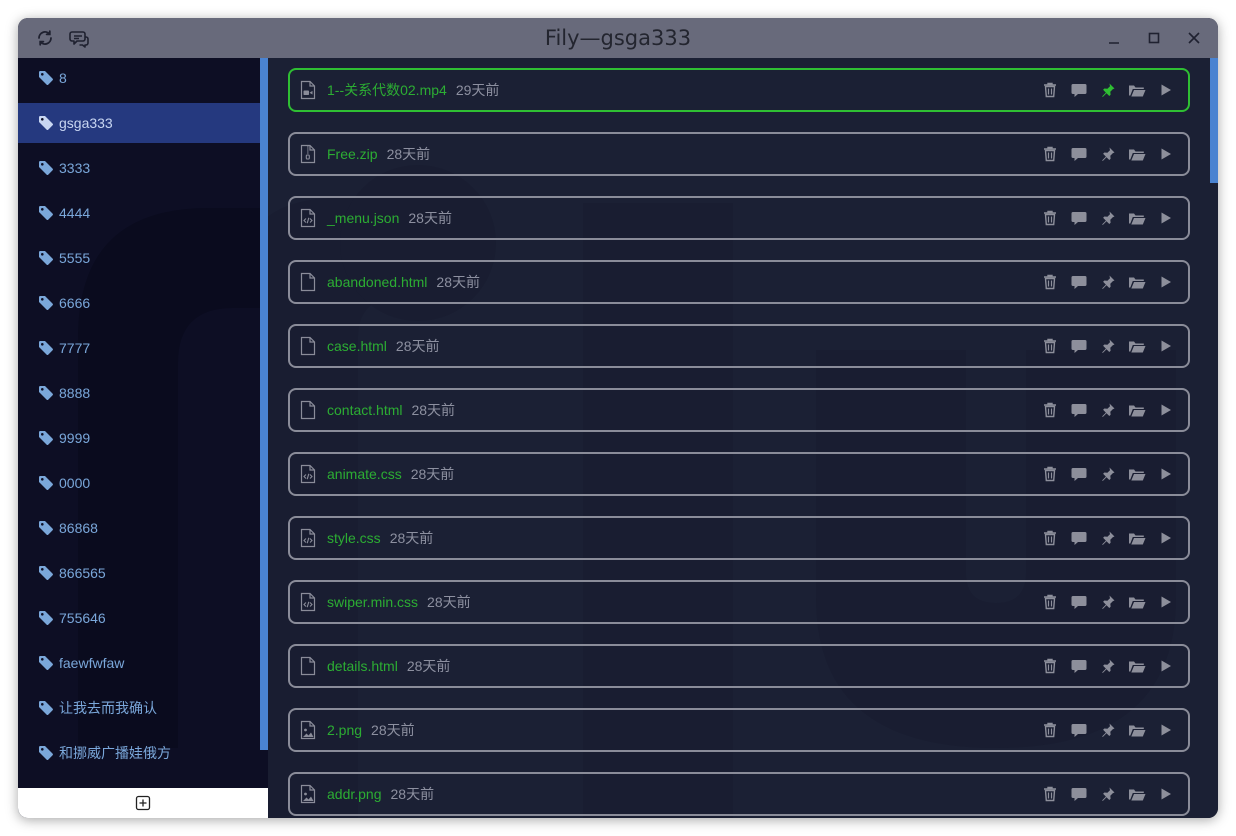 The height and width of the screenshot is (836, 1236). What do you see at coordinates (739, 666) in the screenshot?
I see `file-card: details.html 28天前` at bounding box center [739, 666].